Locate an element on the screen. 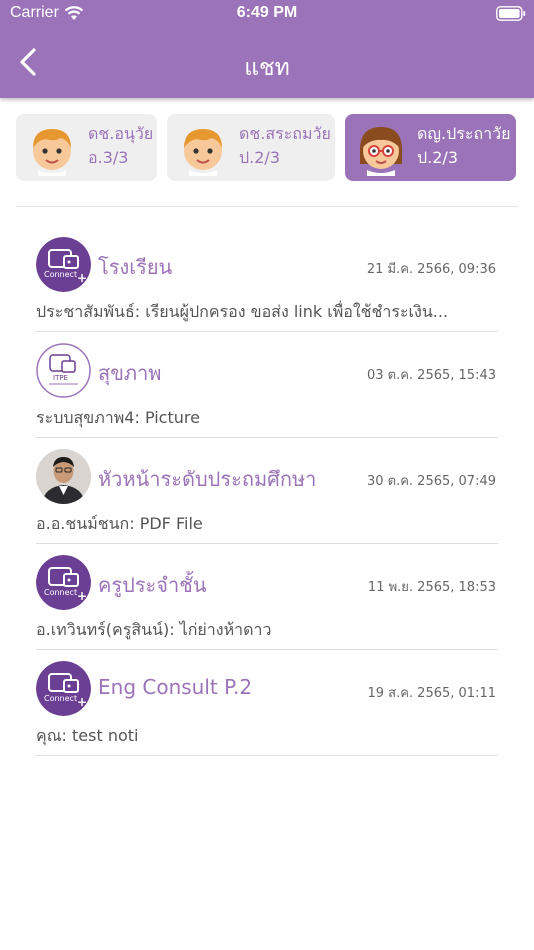 The height and width of the screenshot is (950, 534). child-name: ดญ.ประถาวัย is located at coordinates (464, 133).